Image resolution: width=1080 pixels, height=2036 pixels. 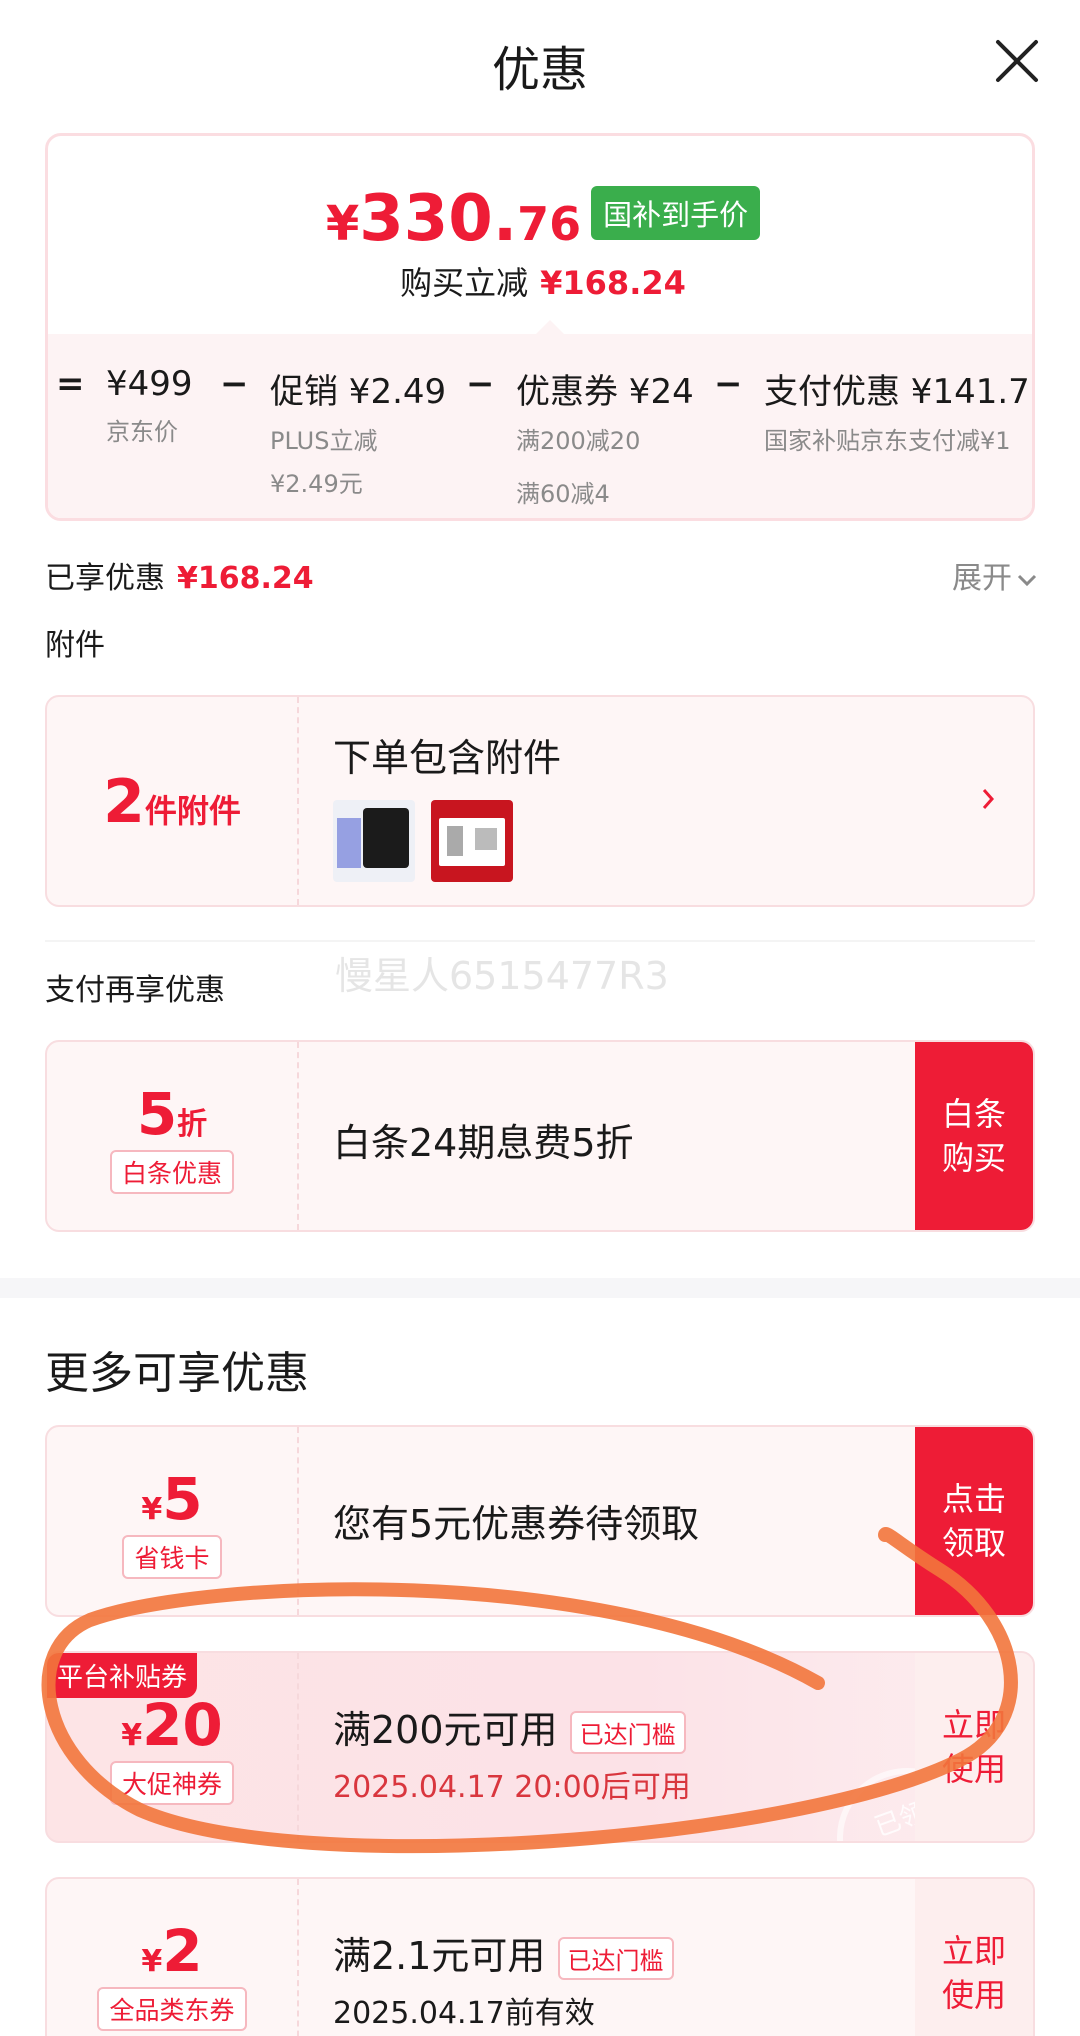 I want to click on breakdown-item-promotion: 促销 ¥2.49 PLUS立减 ¥2.49元, so click(x=358, y=435).